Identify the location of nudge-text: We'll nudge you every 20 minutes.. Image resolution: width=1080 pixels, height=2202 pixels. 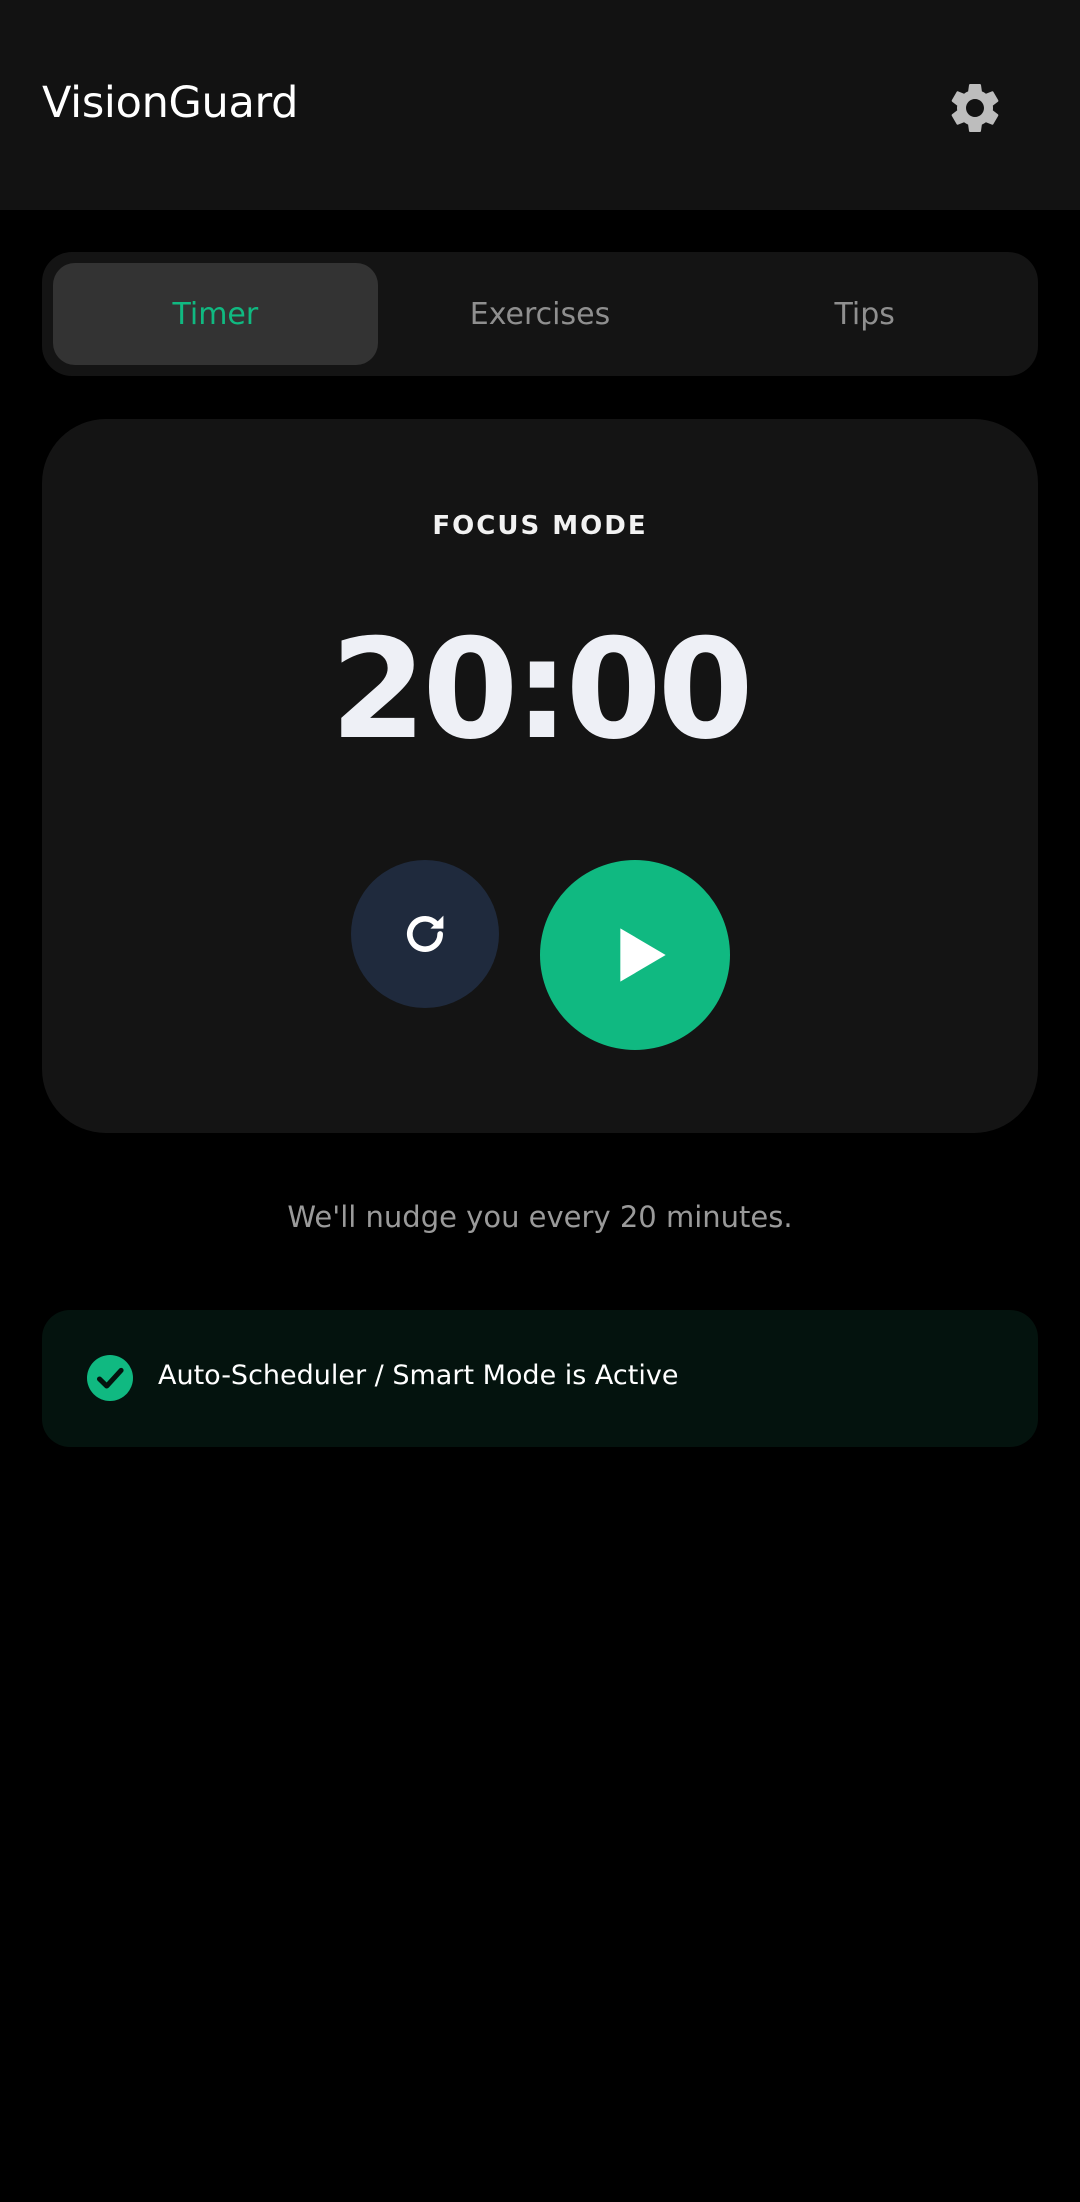
(540, 1217).